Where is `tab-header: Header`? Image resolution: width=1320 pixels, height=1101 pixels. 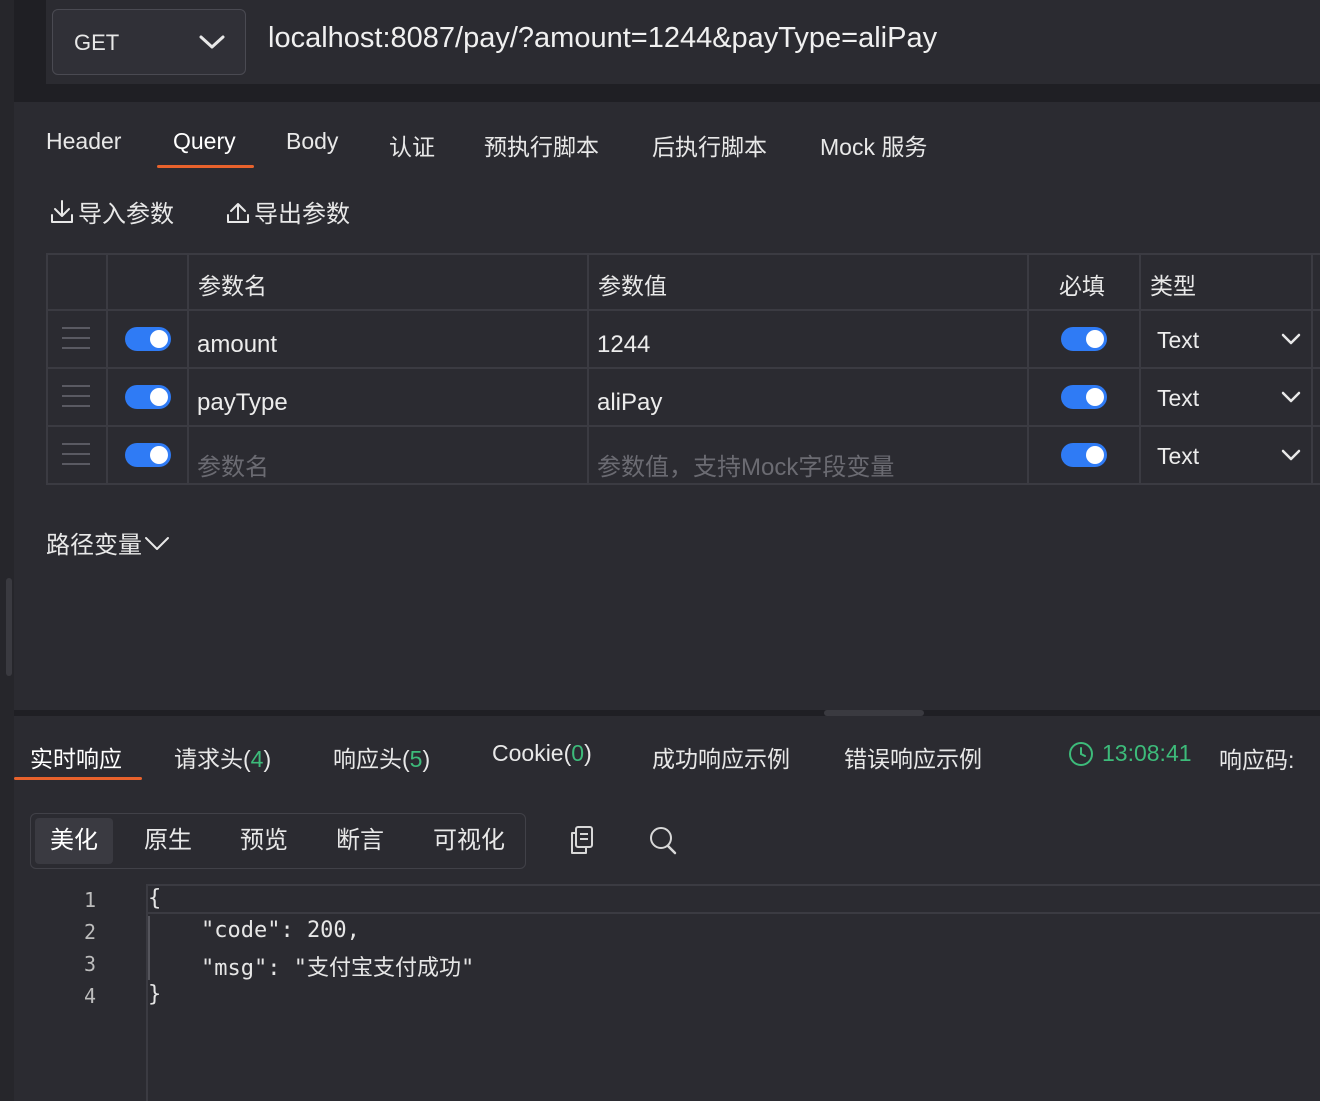 tab-header: Header is located at coordinates (83, 141).